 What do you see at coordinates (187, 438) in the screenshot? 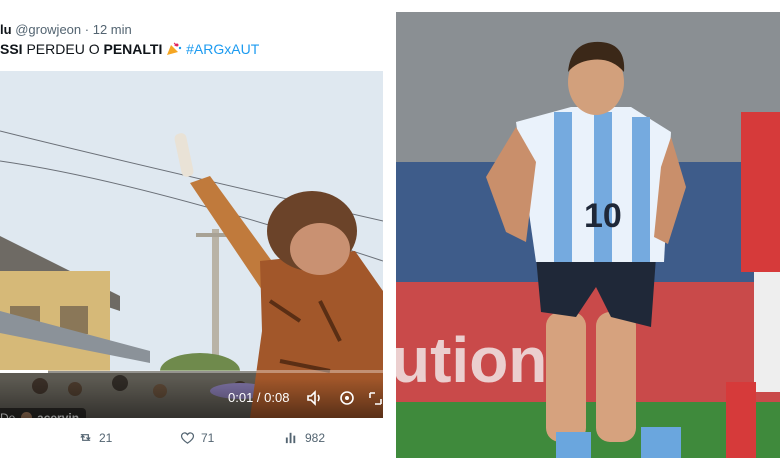
I see `heart-icon` at bounding box center [187, 438].